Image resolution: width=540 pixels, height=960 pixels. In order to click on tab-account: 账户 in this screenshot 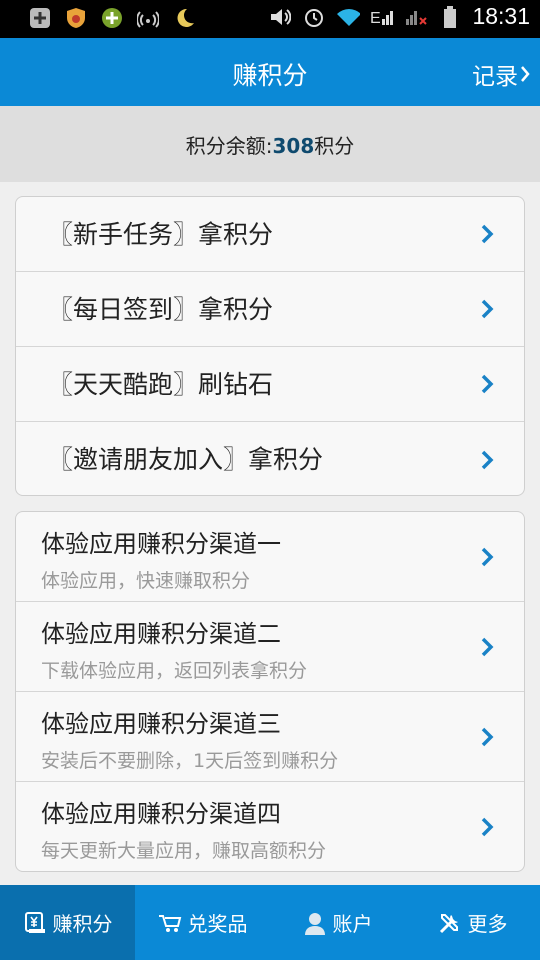, I will do `click(337, 922)`.